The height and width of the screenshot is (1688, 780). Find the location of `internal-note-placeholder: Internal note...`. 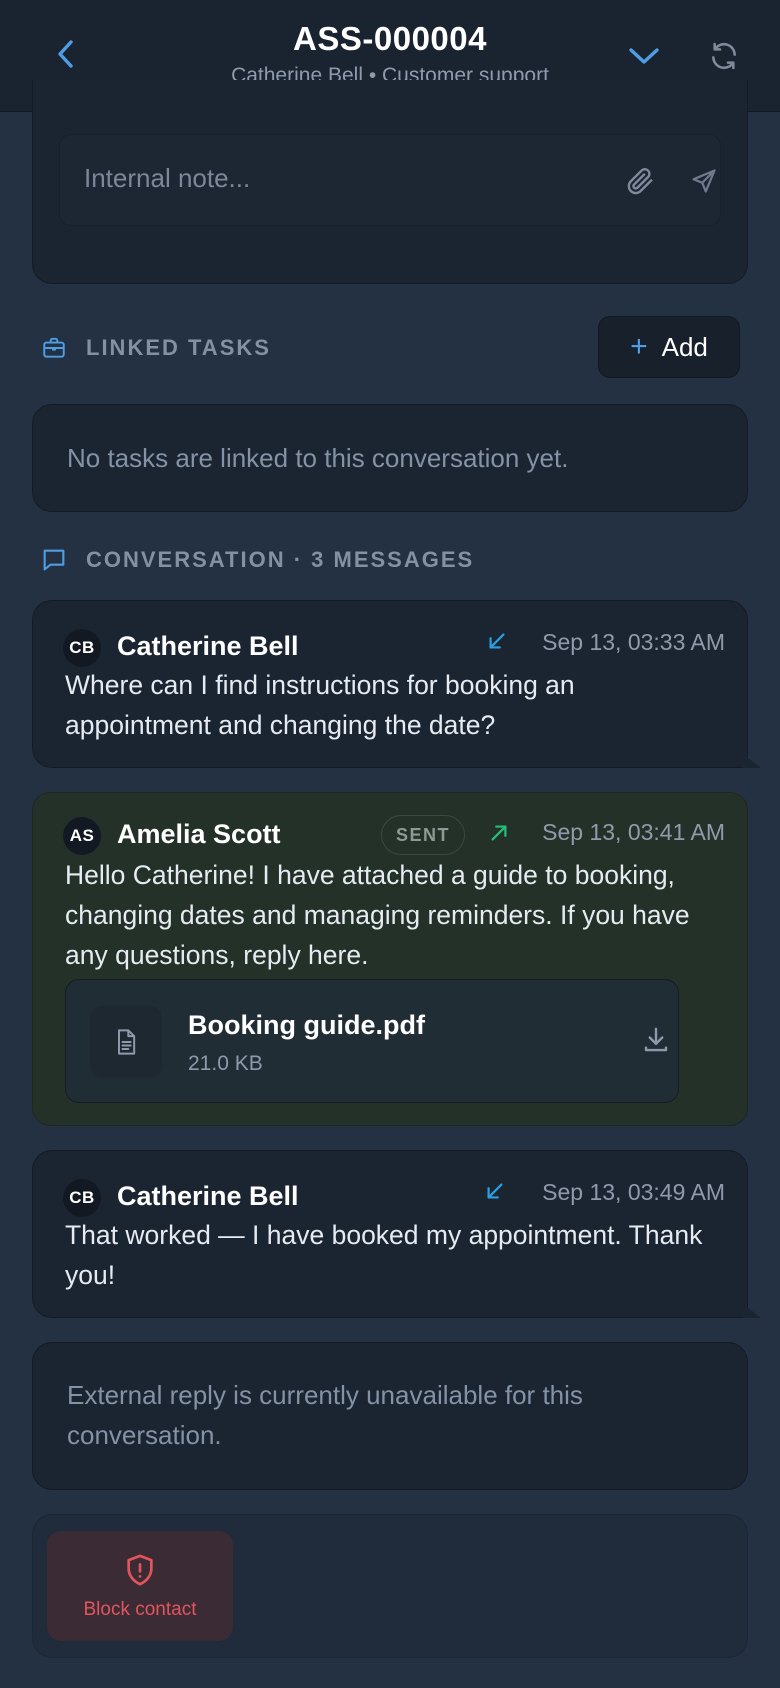

internal-note-placeholder: Internal note... is located at coordinates (167, 178).